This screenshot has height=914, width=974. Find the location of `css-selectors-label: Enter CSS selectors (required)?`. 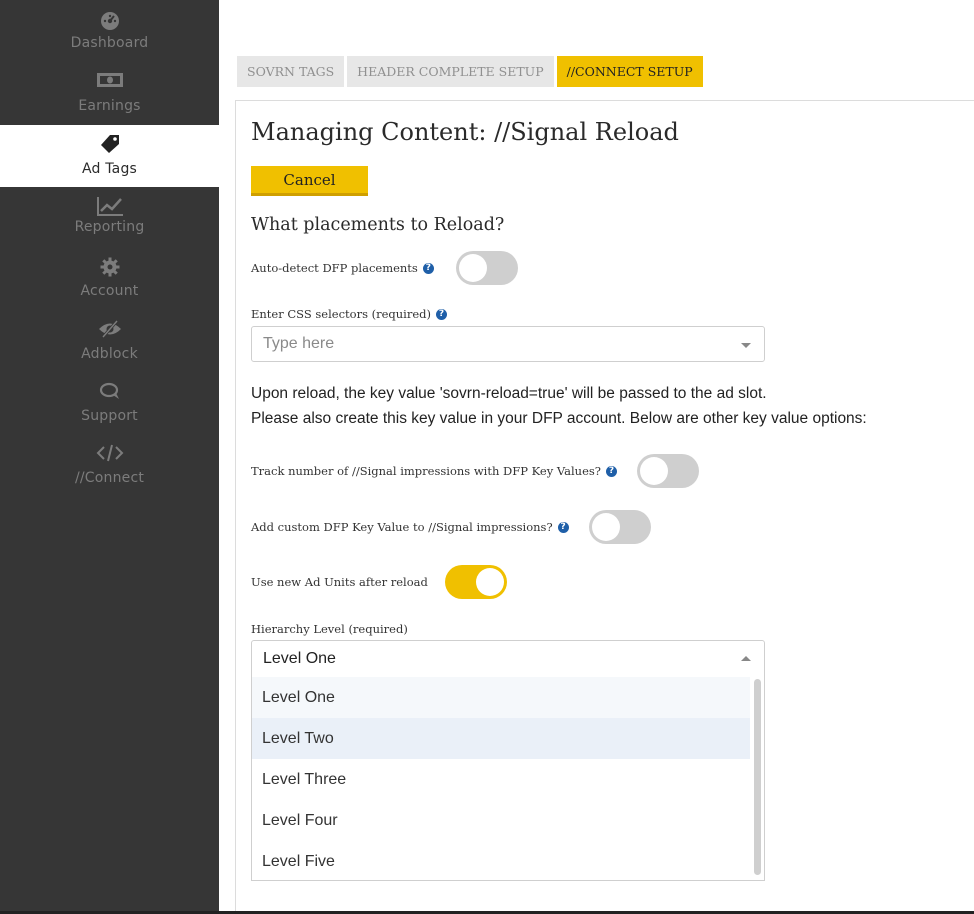

css-selectors-label: Enter CSS selectors (required)? is located at coordinates (349, 314).